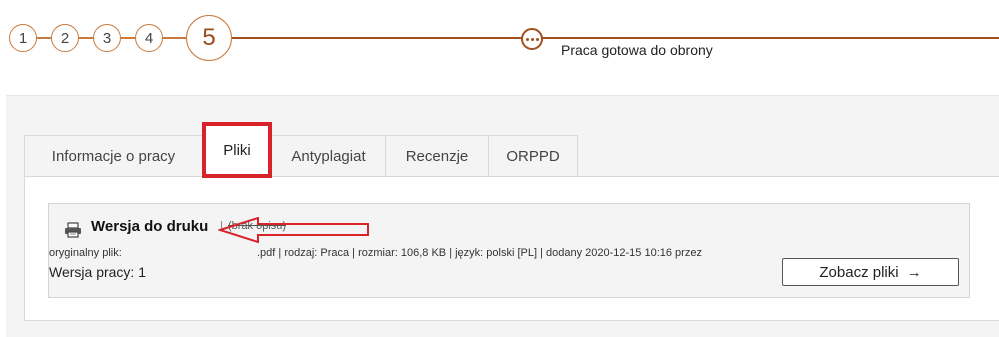  Describe the element at coordinates (293, 230) in the screenshot. I see `annotation-arrow-icon` at that location.